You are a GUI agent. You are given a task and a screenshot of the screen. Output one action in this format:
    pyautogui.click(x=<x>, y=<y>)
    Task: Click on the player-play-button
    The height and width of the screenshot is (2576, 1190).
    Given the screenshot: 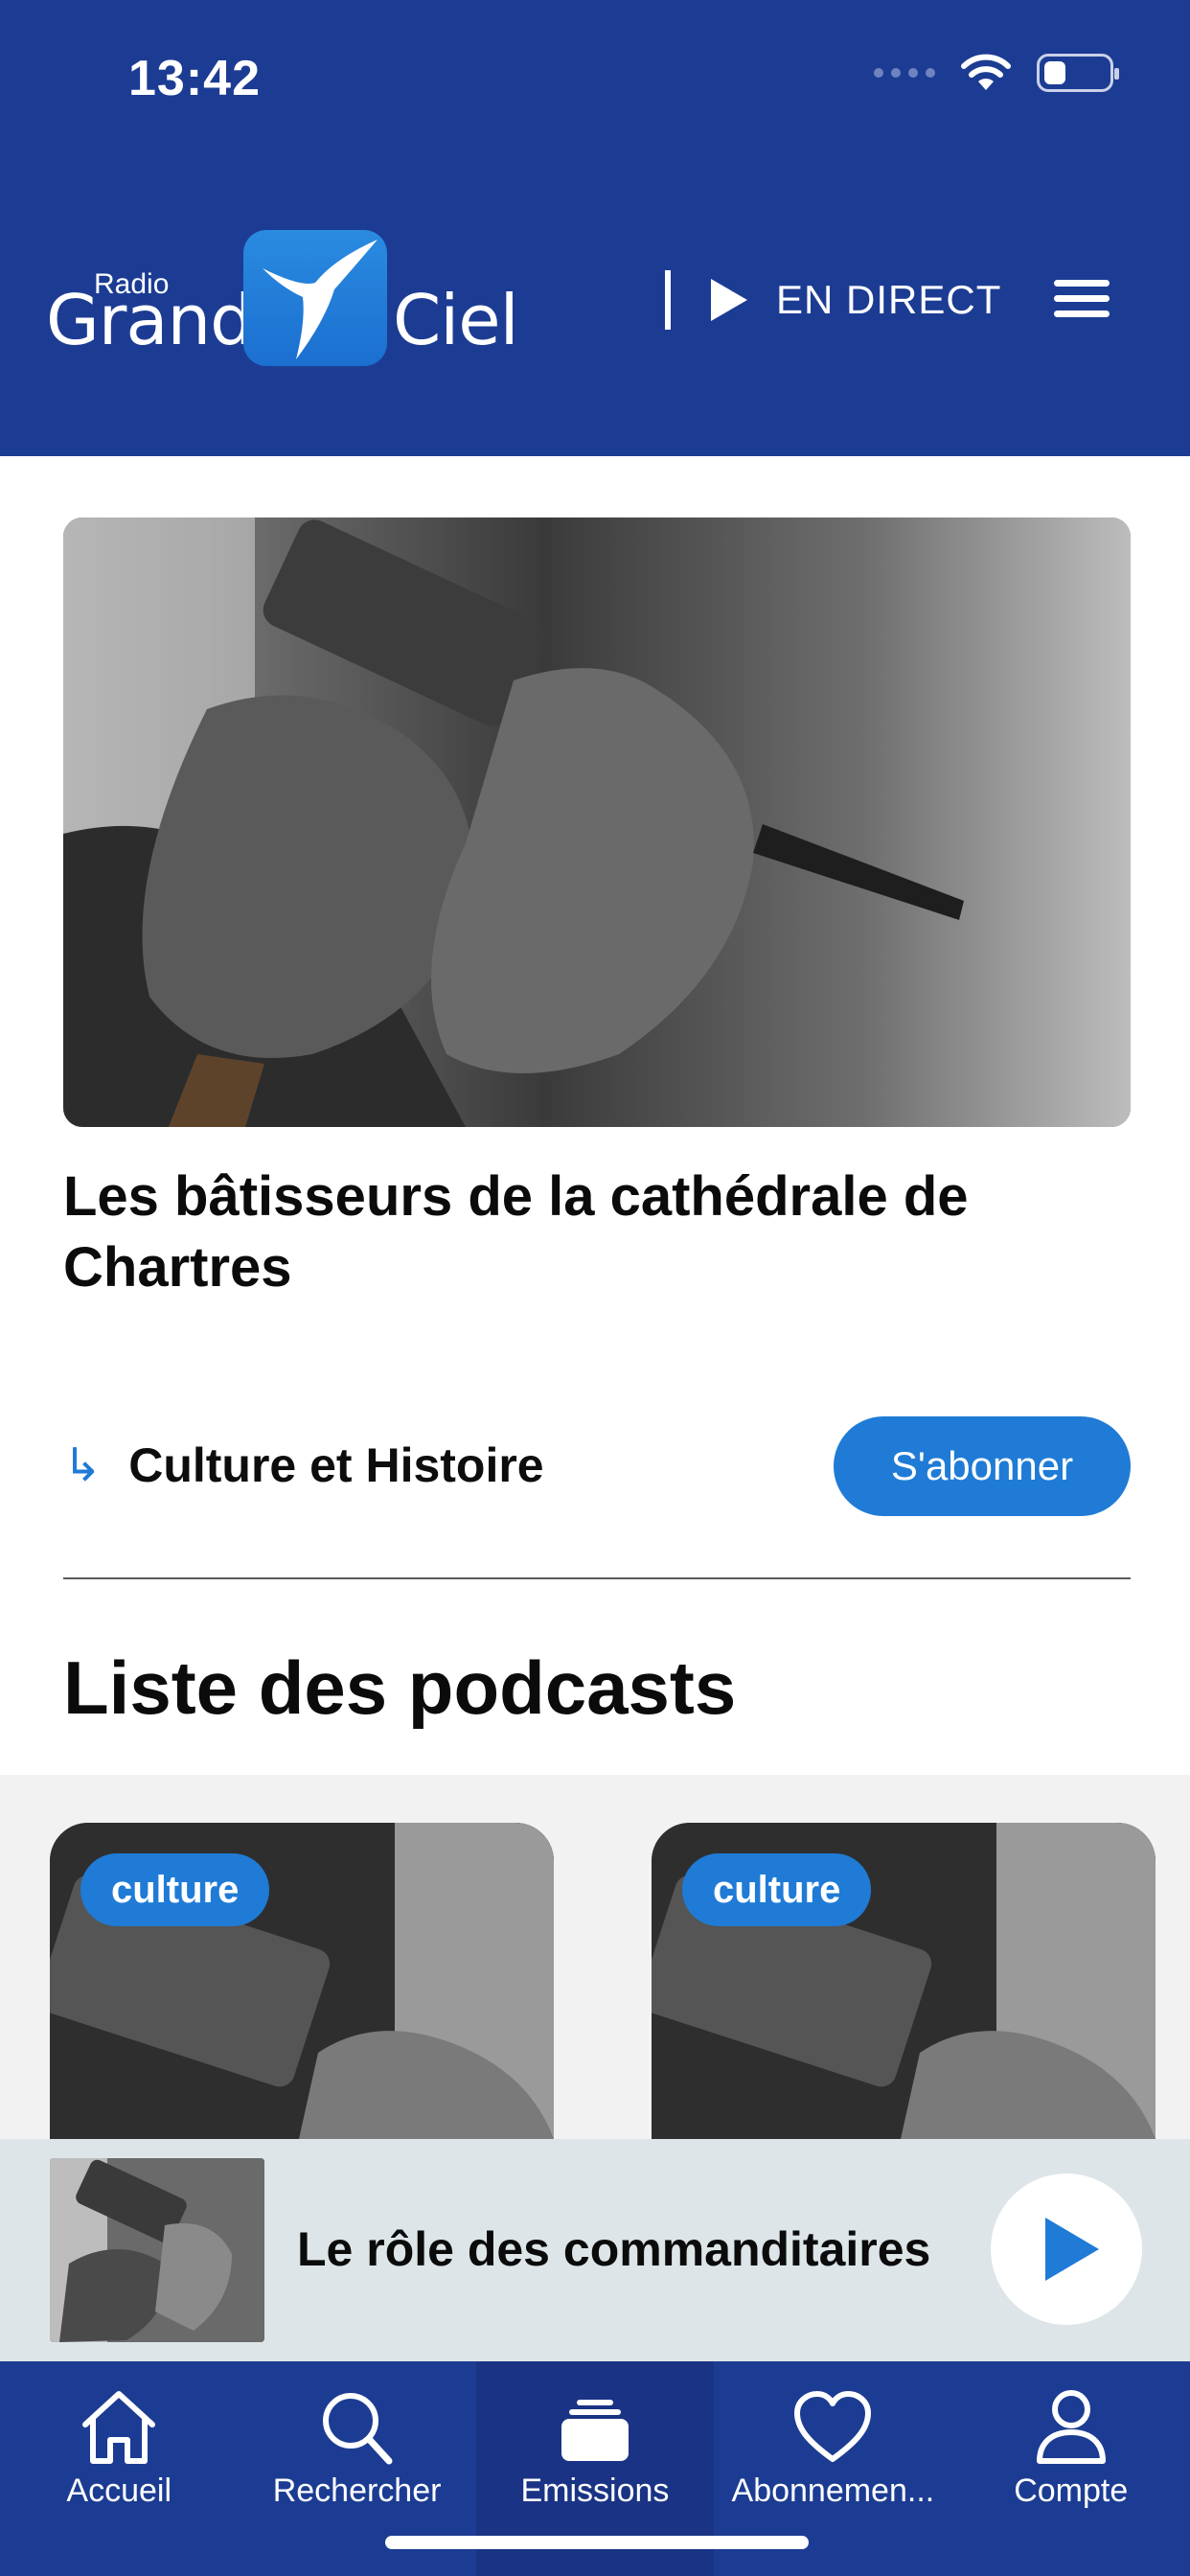 What is the action you would take?
    pyautogui.click(x=1067, y=2249)
    